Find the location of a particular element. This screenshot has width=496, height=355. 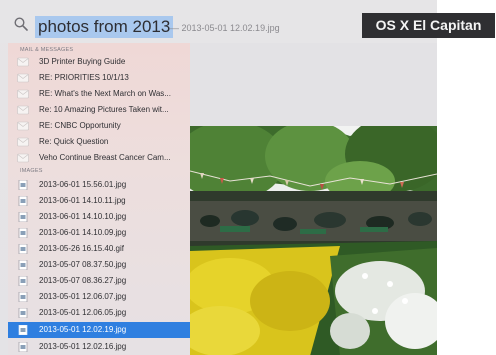

list-item-label: 2013-05-26 16.15.40.gif is located at coordinates (81, 248).